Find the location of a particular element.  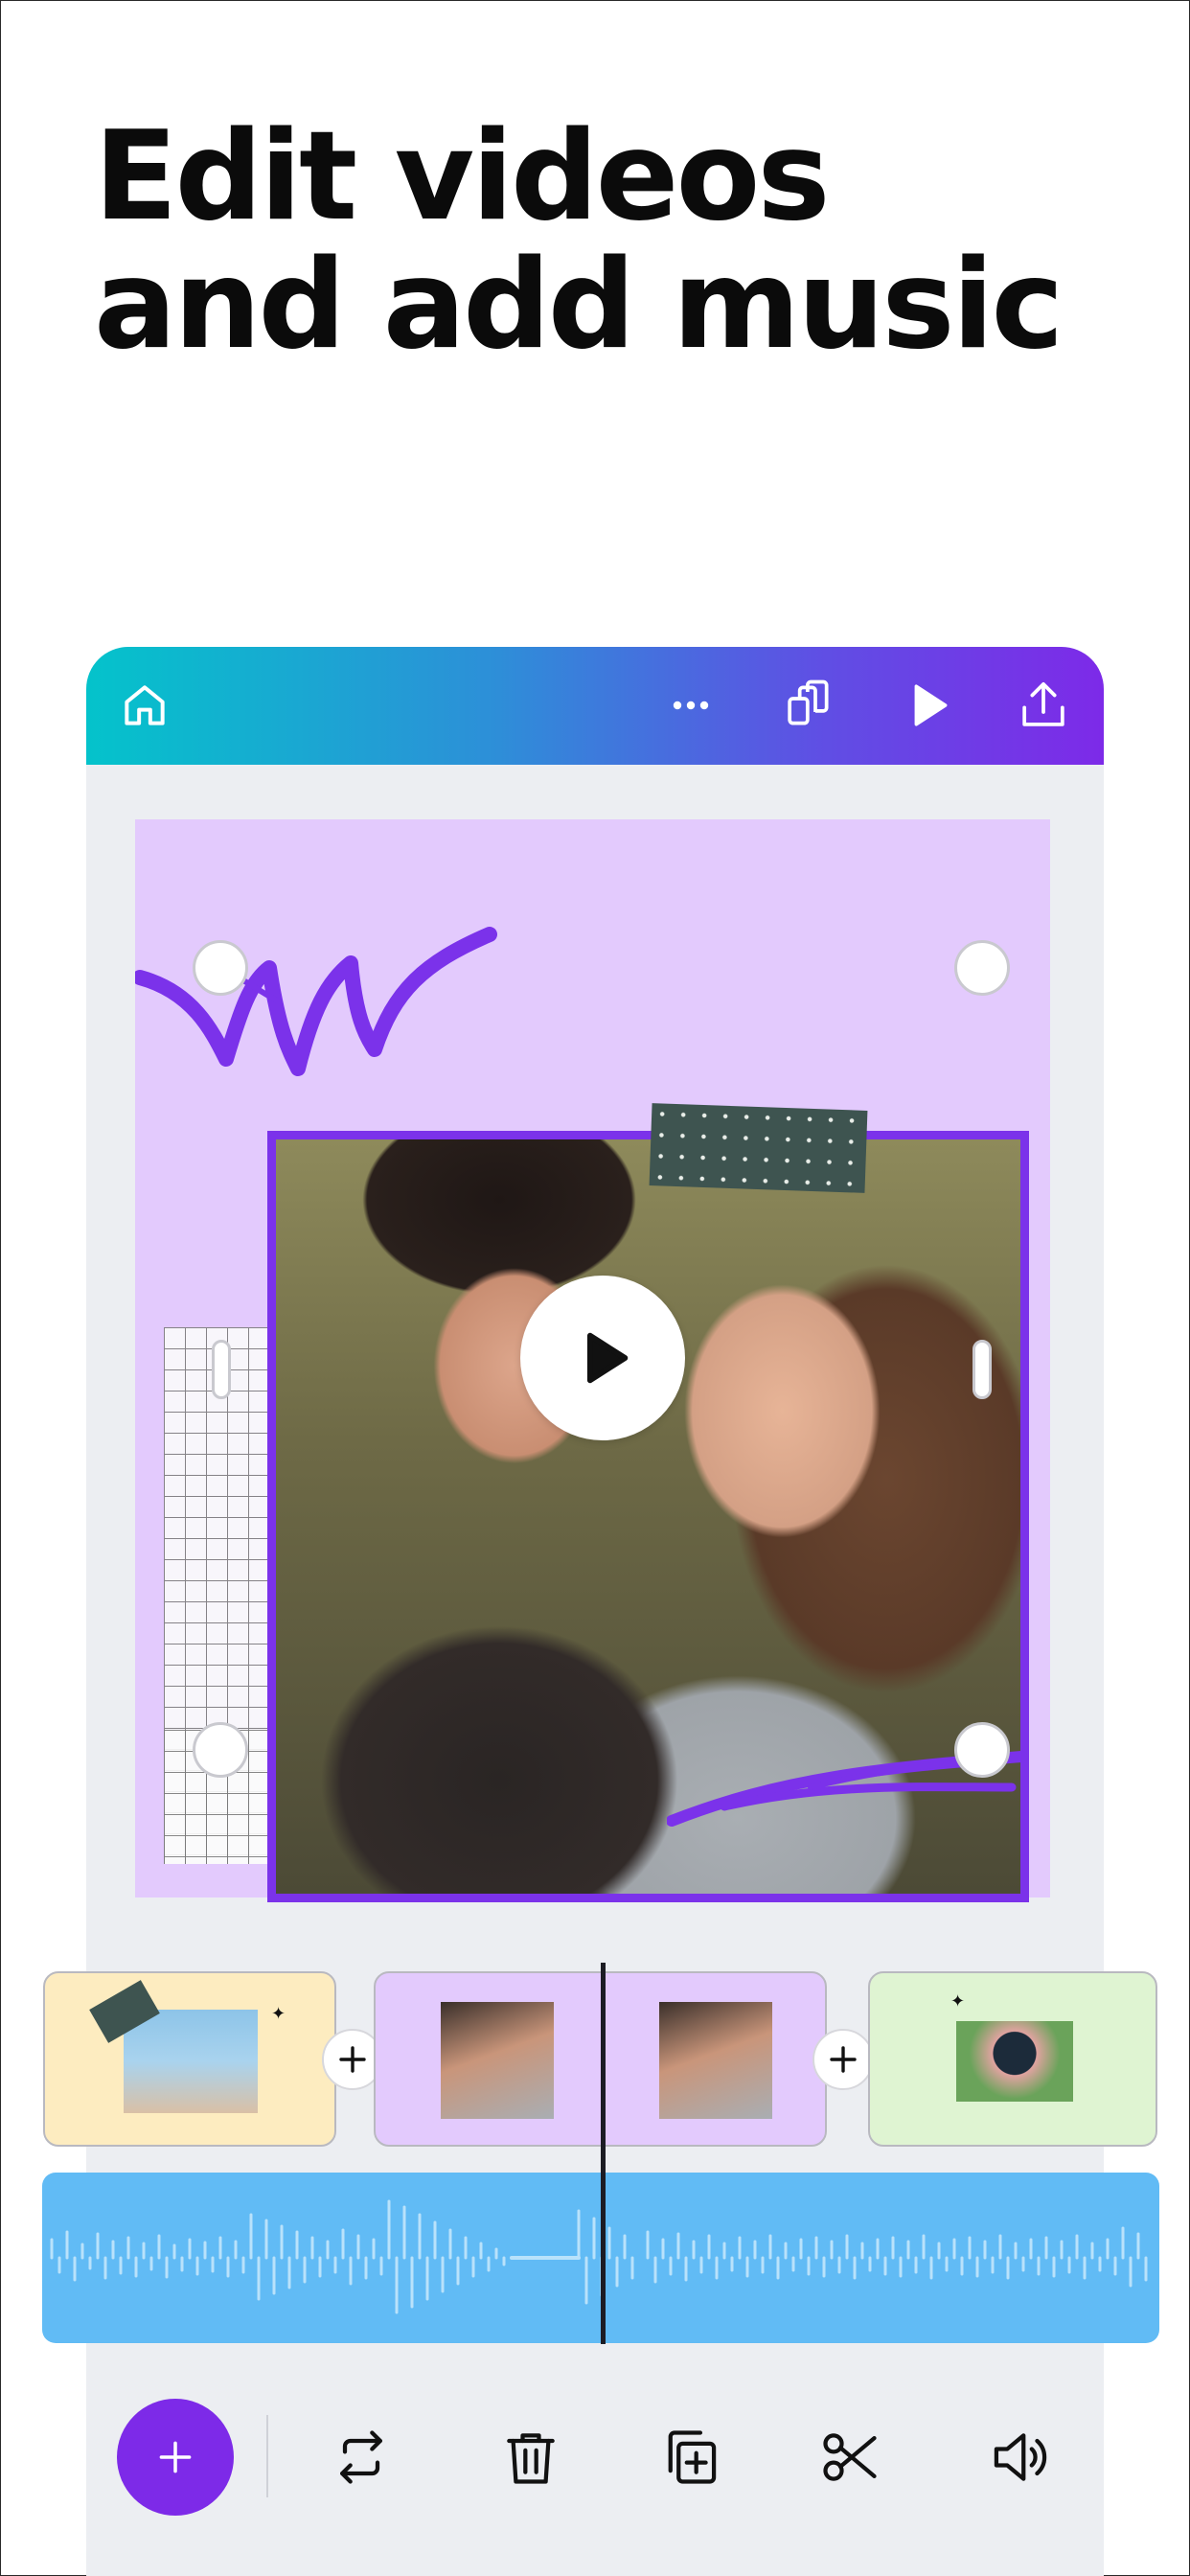

replace-button is located at coordinates (362, 2457).